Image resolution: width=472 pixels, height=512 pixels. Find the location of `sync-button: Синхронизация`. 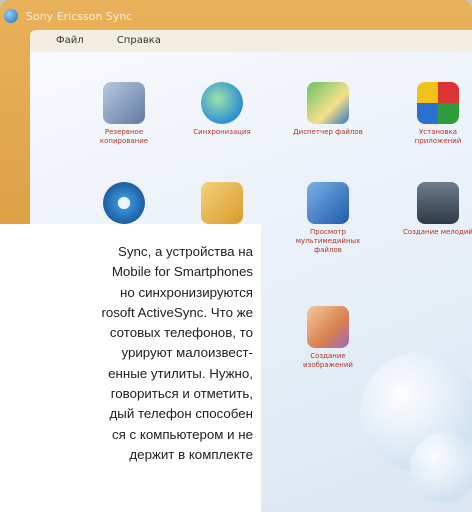

sync-button: Синхронизация is located at coordinates (222, 109).